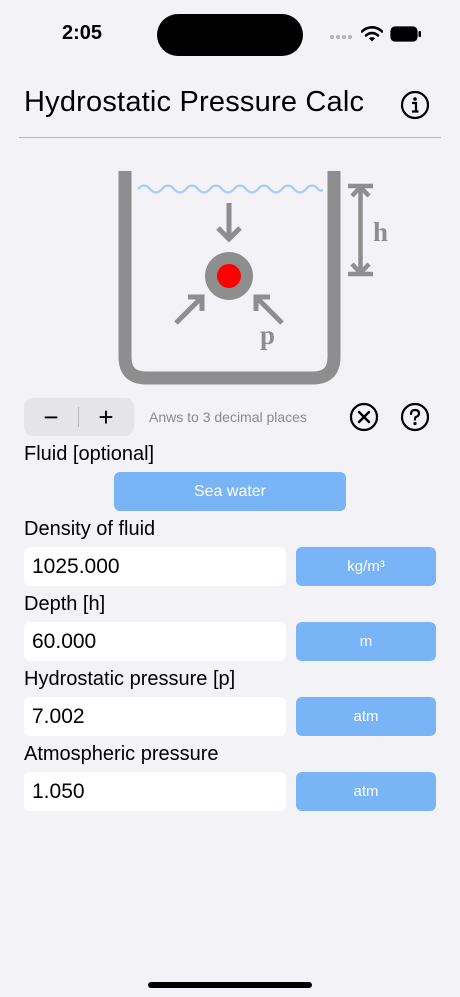  Describe the element at coordinates (366, 566) in the screenshot. I see `density-unit-button: kg/m³` at that location.